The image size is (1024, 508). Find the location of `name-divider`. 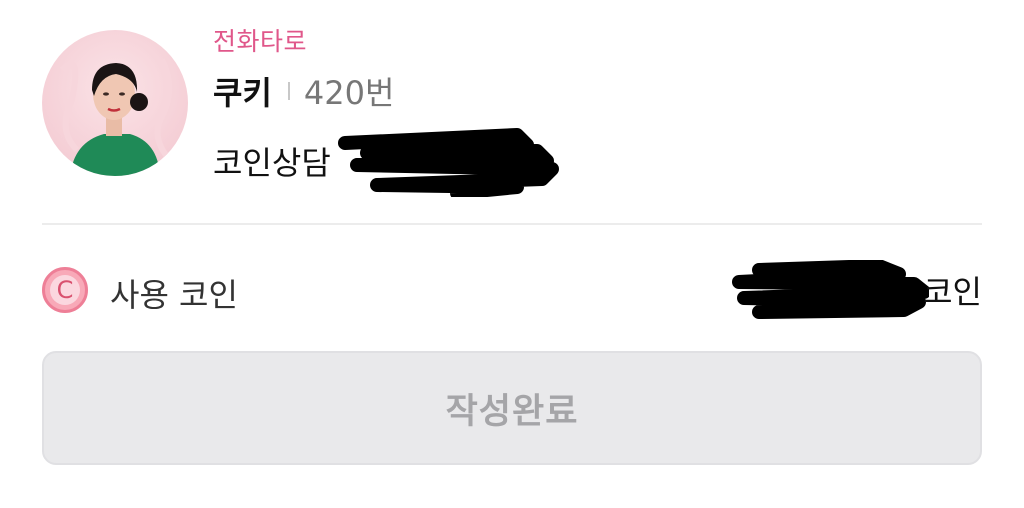

name-divider is located at coordinates (288, 91).